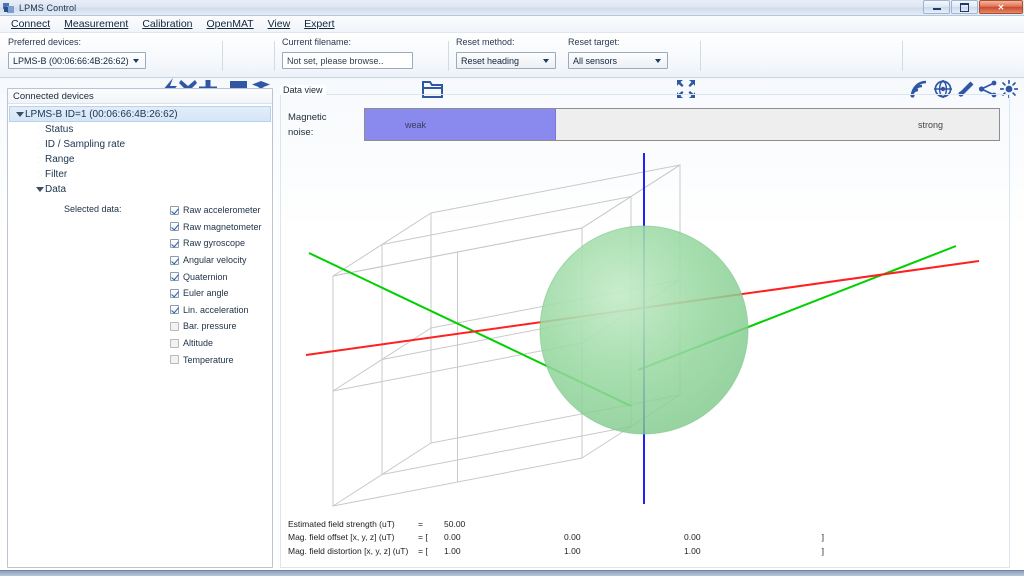 The width and height of the screenshot is (1024, 576). Describe the element at coordinates (140, 144) in the screenshot. I see `tree-node-id-sampling-rate: ID / Sampling rate` at that location.